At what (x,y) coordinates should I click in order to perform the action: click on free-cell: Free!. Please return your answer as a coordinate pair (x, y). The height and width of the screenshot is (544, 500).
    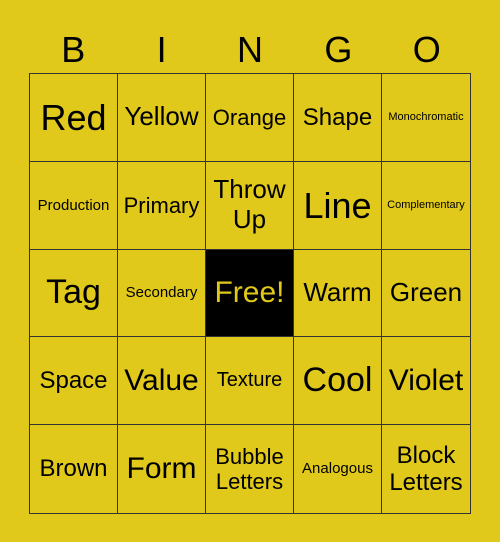
    Looking at the image, I should click on (250, 293).